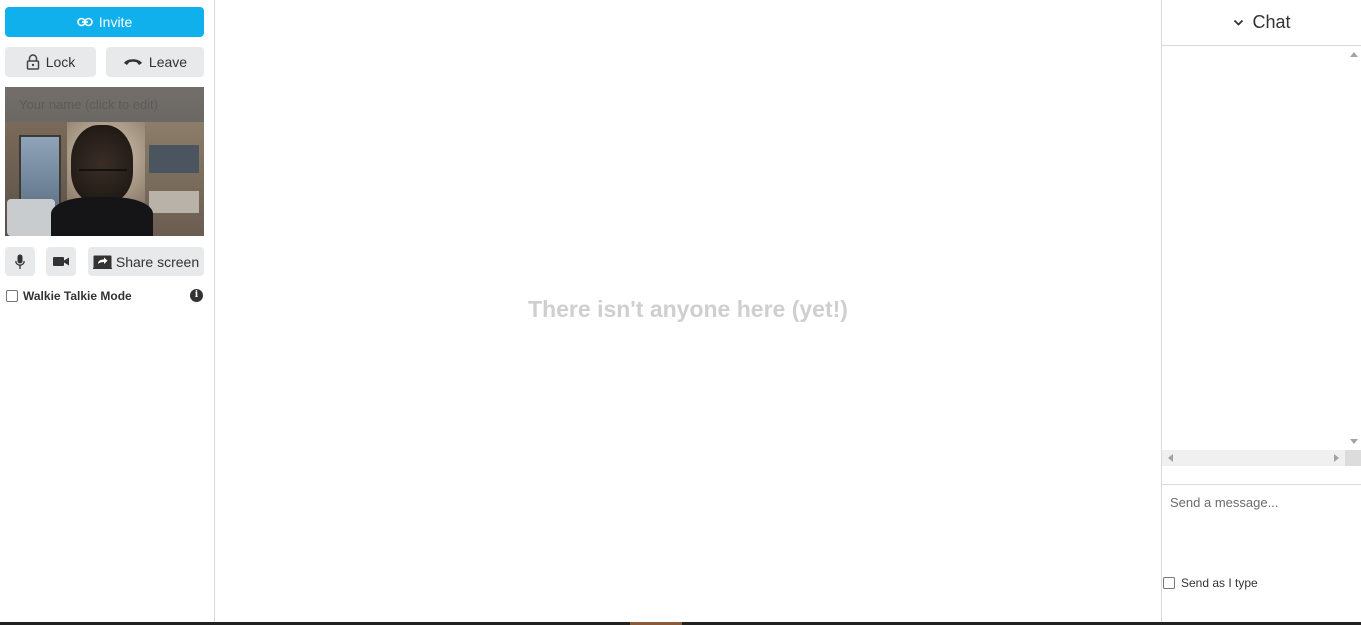 This screenshot has height=625, width=1361. I want to click on invite-label: Invite, so click(115, 22).